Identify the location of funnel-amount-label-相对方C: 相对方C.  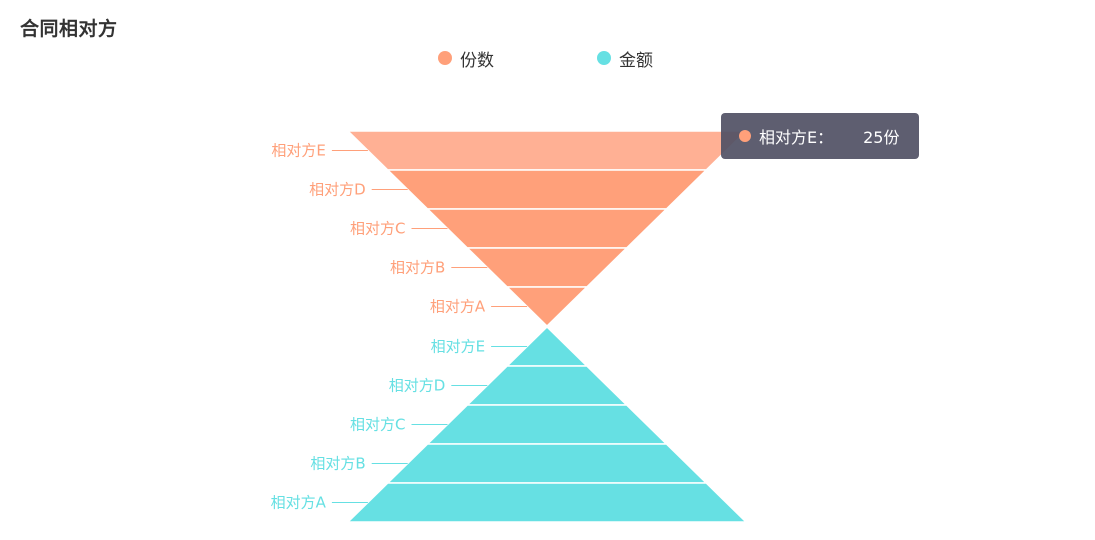
(377, 425).